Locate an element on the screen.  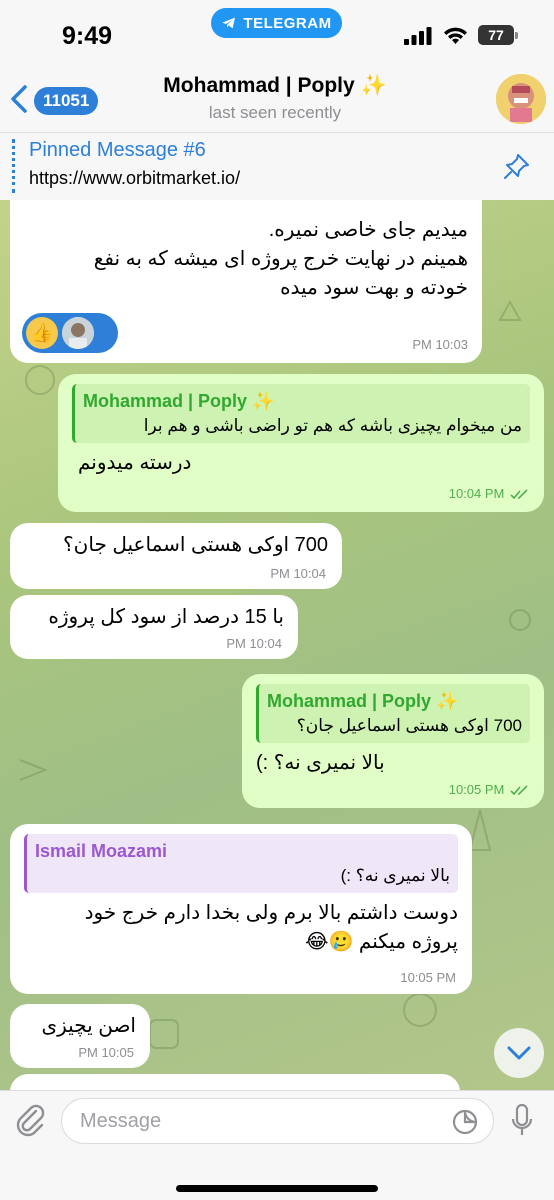
chat-title: Mohammad | Poply ✨ is located at coordinates (275, 86).